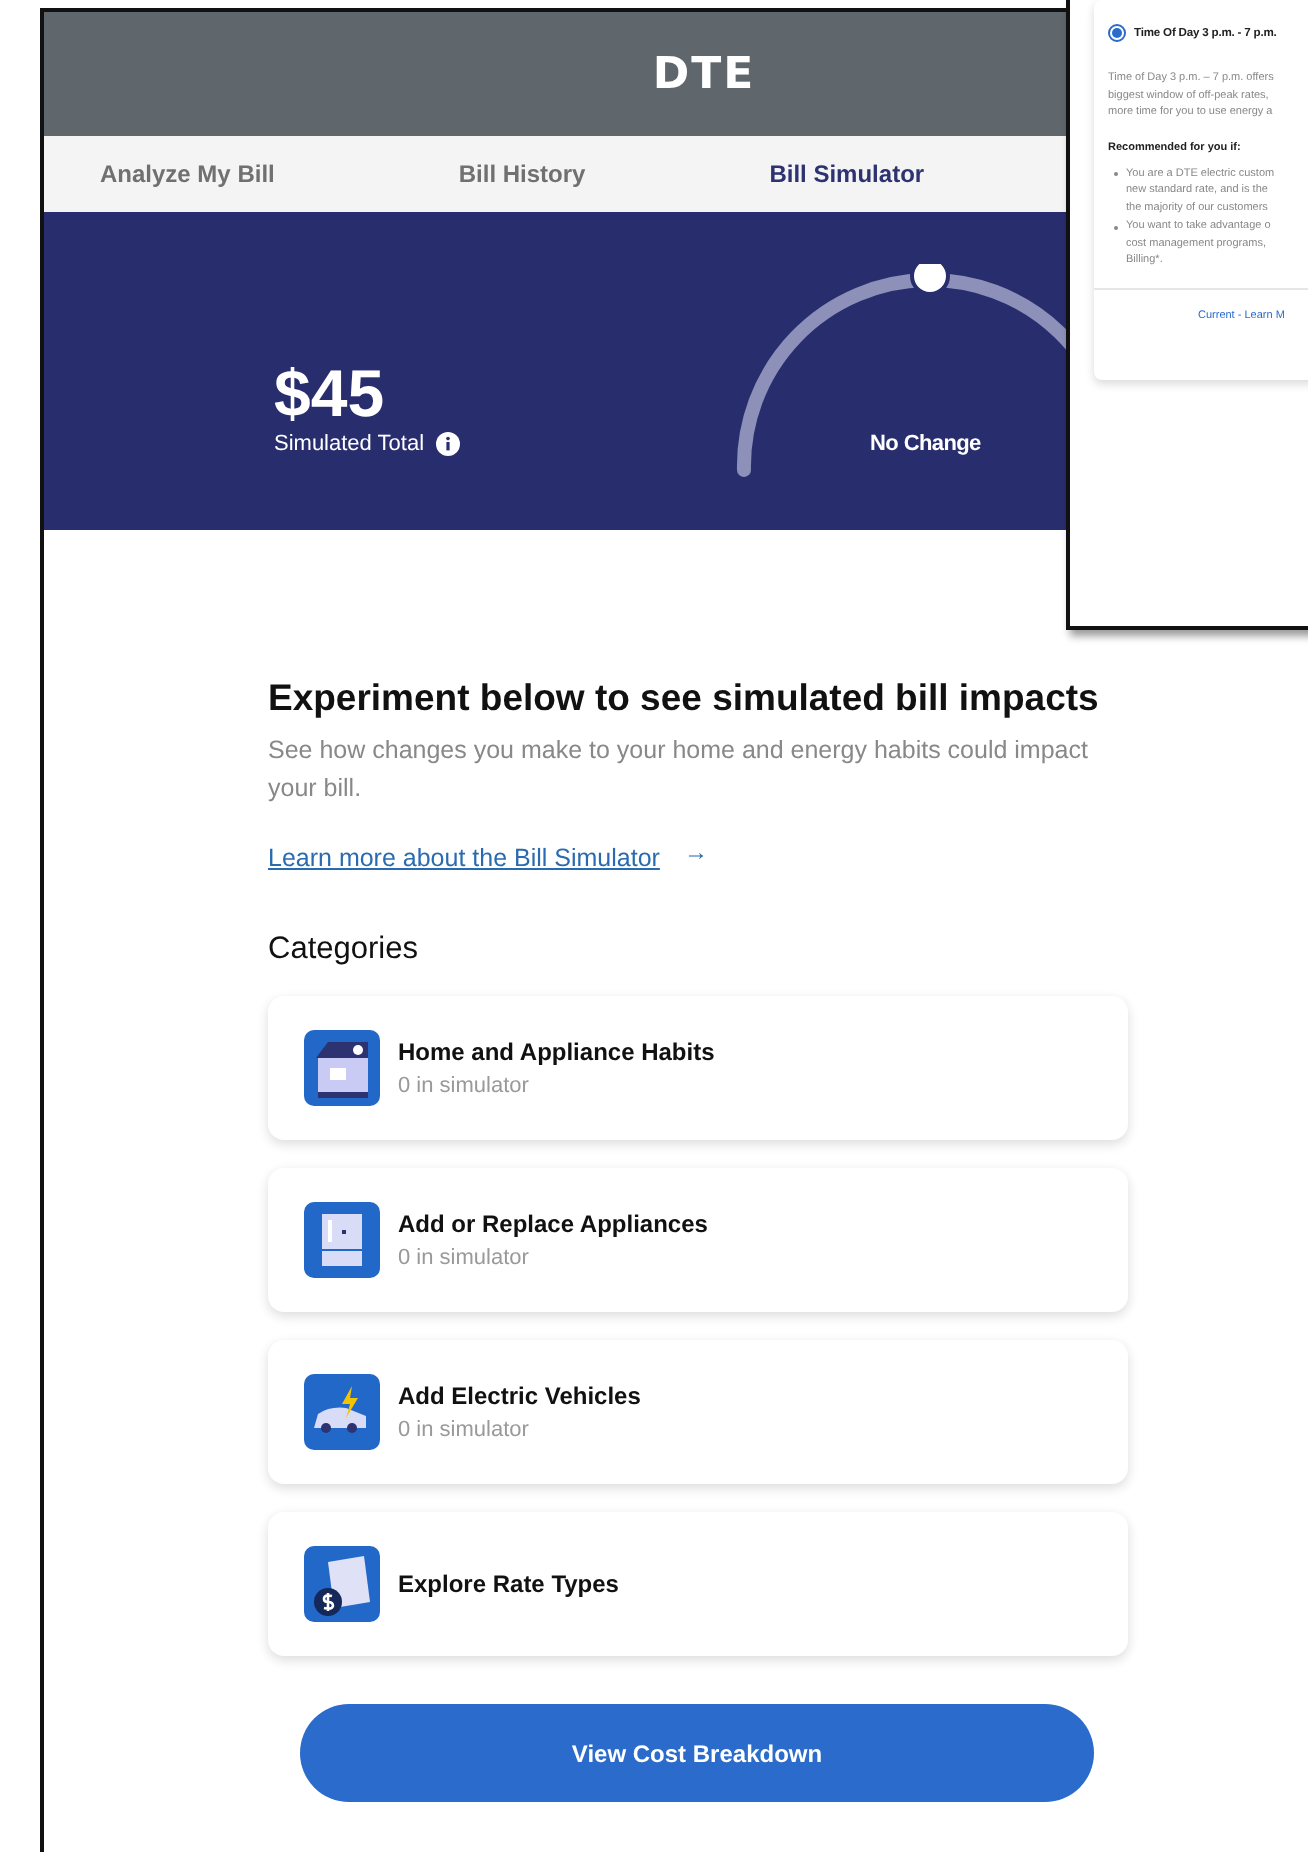 The width and height of the screenshot is (1308, 1852). What do you see at coordinates (330, 394) in the screenshot?
I see `simulated-amount: $45` at bounding box center [330, 394].